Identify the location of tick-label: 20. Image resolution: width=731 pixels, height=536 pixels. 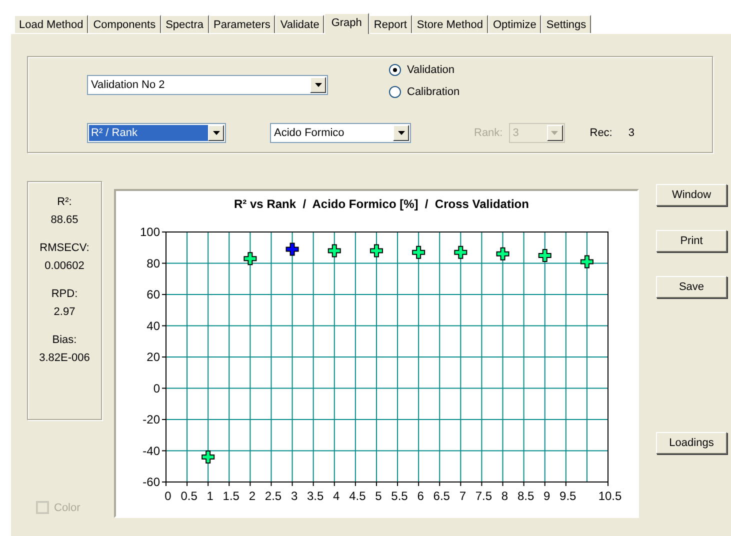
(153, 357).